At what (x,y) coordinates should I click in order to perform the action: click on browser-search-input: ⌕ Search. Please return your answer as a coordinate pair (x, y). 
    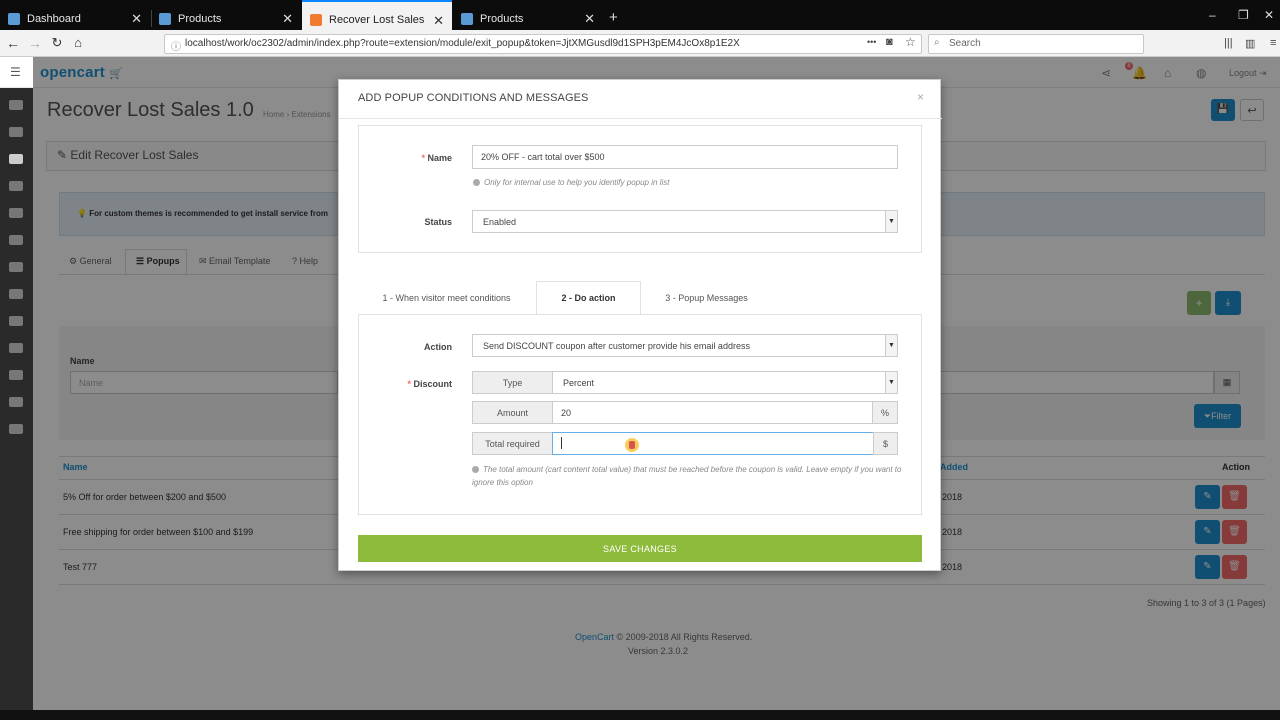
    Looking at the image, I should click on (1036, 44).